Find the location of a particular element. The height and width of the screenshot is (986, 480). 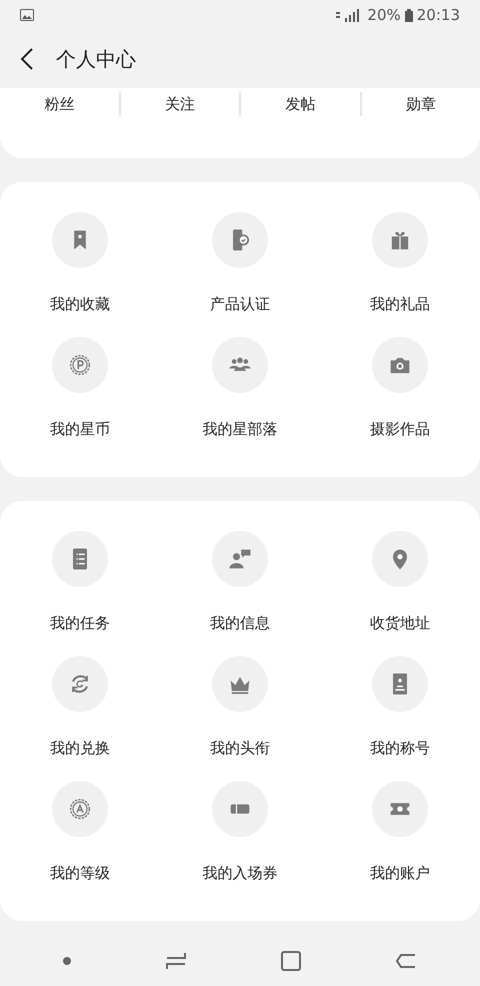

menu-item: 我的信息 is located at coordinates (240, 582).